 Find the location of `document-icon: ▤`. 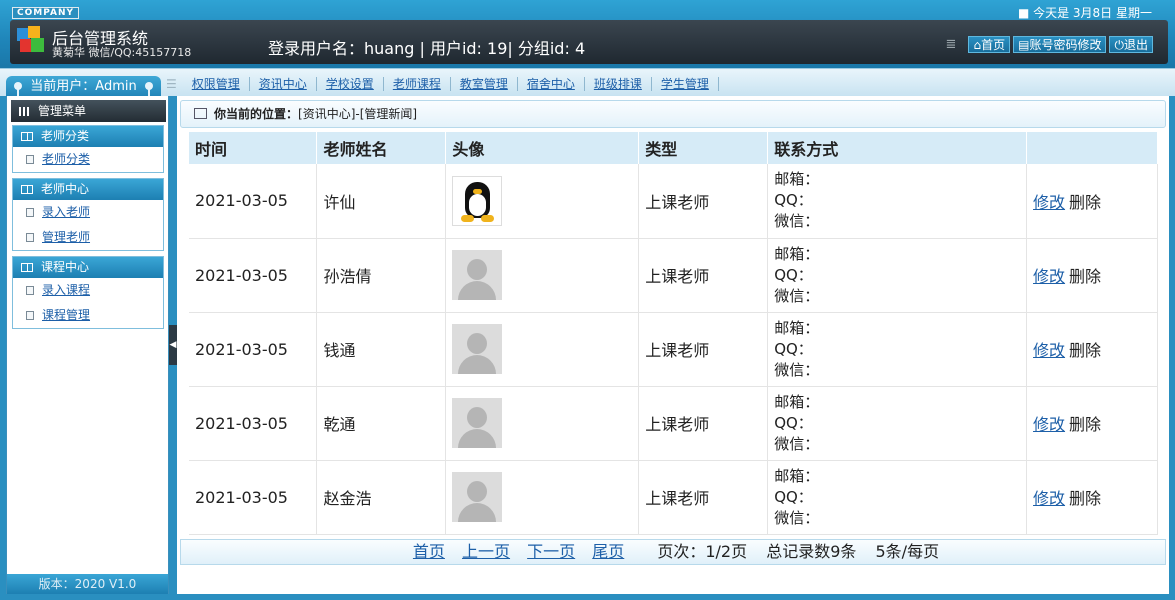

document-icon: ▤ is located at coordinates (1024, 45).